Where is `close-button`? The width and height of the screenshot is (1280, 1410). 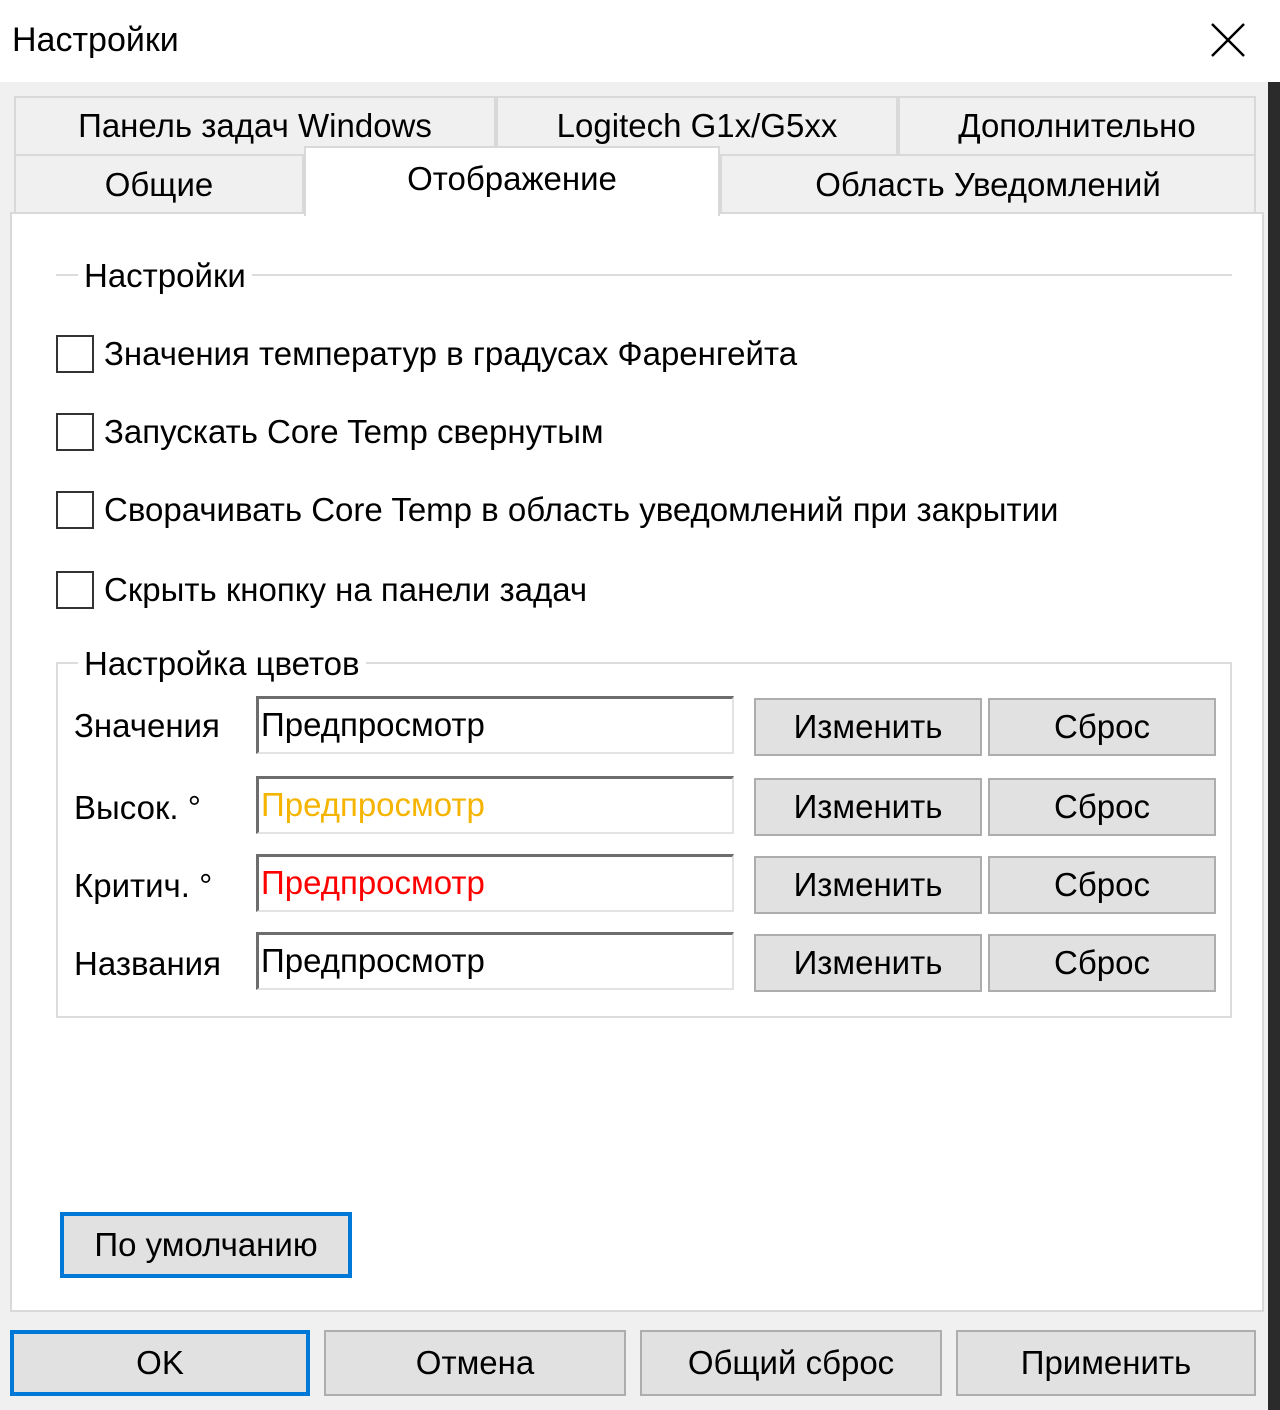
close-button is located at coordinates (1228, 40).